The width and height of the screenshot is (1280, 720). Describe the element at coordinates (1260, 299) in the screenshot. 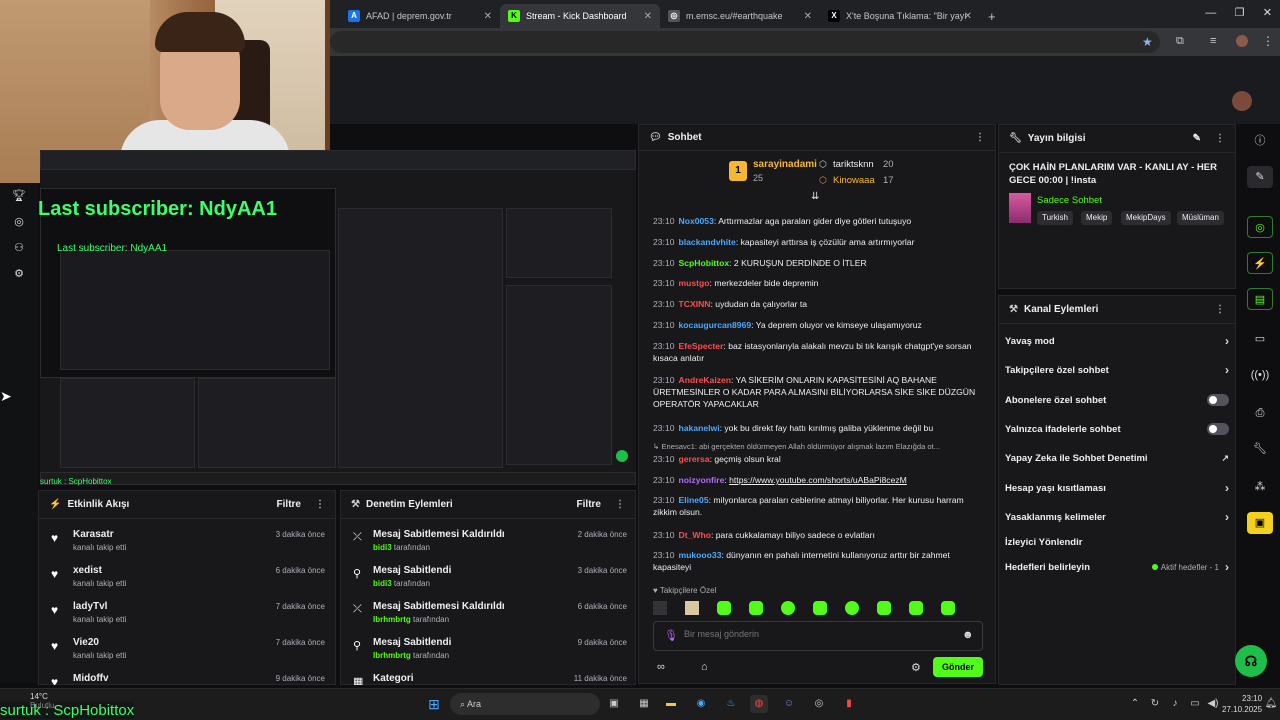

I see `document-icon: ▤` at that location.